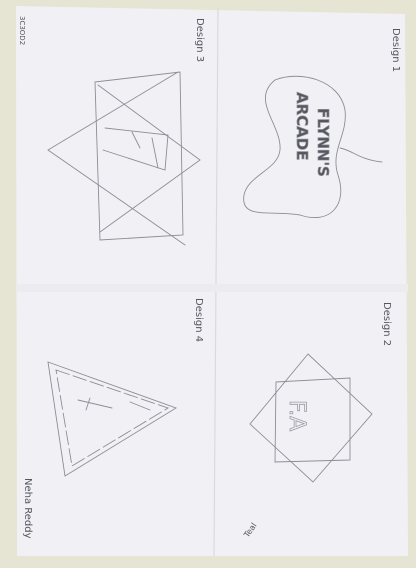  What do you see at coordinates (199, 40) in the screenshot?
I see `design-3-label: Design 3` at bounding box center [199, 40].